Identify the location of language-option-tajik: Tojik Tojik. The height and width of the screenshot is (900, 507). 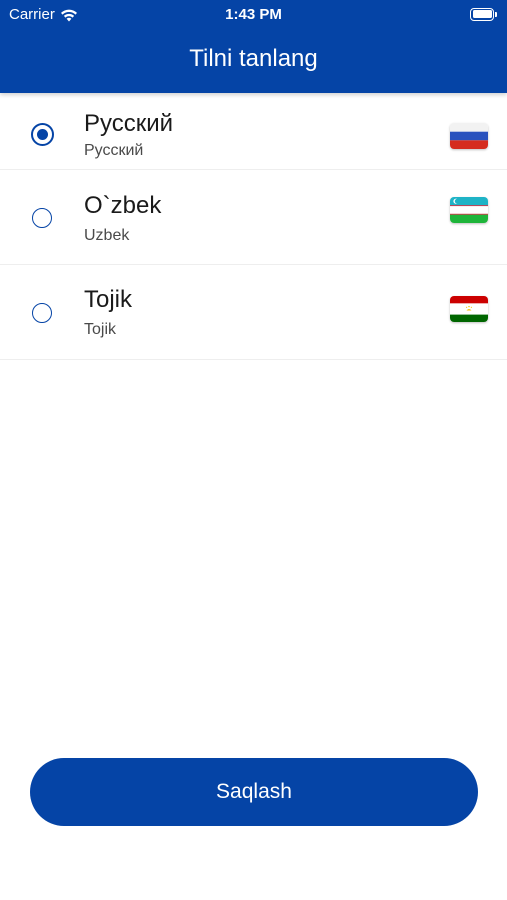
(253, 312).